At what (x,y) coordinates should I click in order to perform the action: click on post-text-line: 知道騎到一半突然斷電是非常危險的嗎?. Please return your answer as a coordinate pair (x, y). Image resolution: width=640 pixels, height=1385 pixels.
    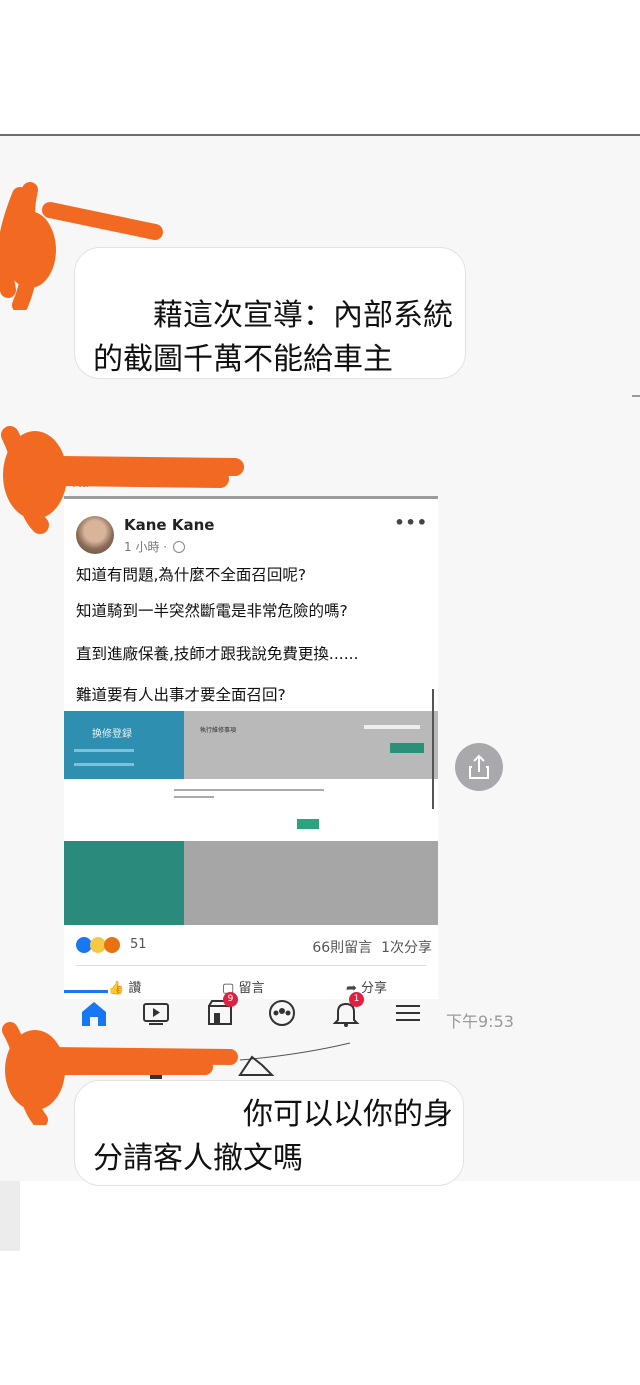
    Looking at the image, I should click on (212, 611).